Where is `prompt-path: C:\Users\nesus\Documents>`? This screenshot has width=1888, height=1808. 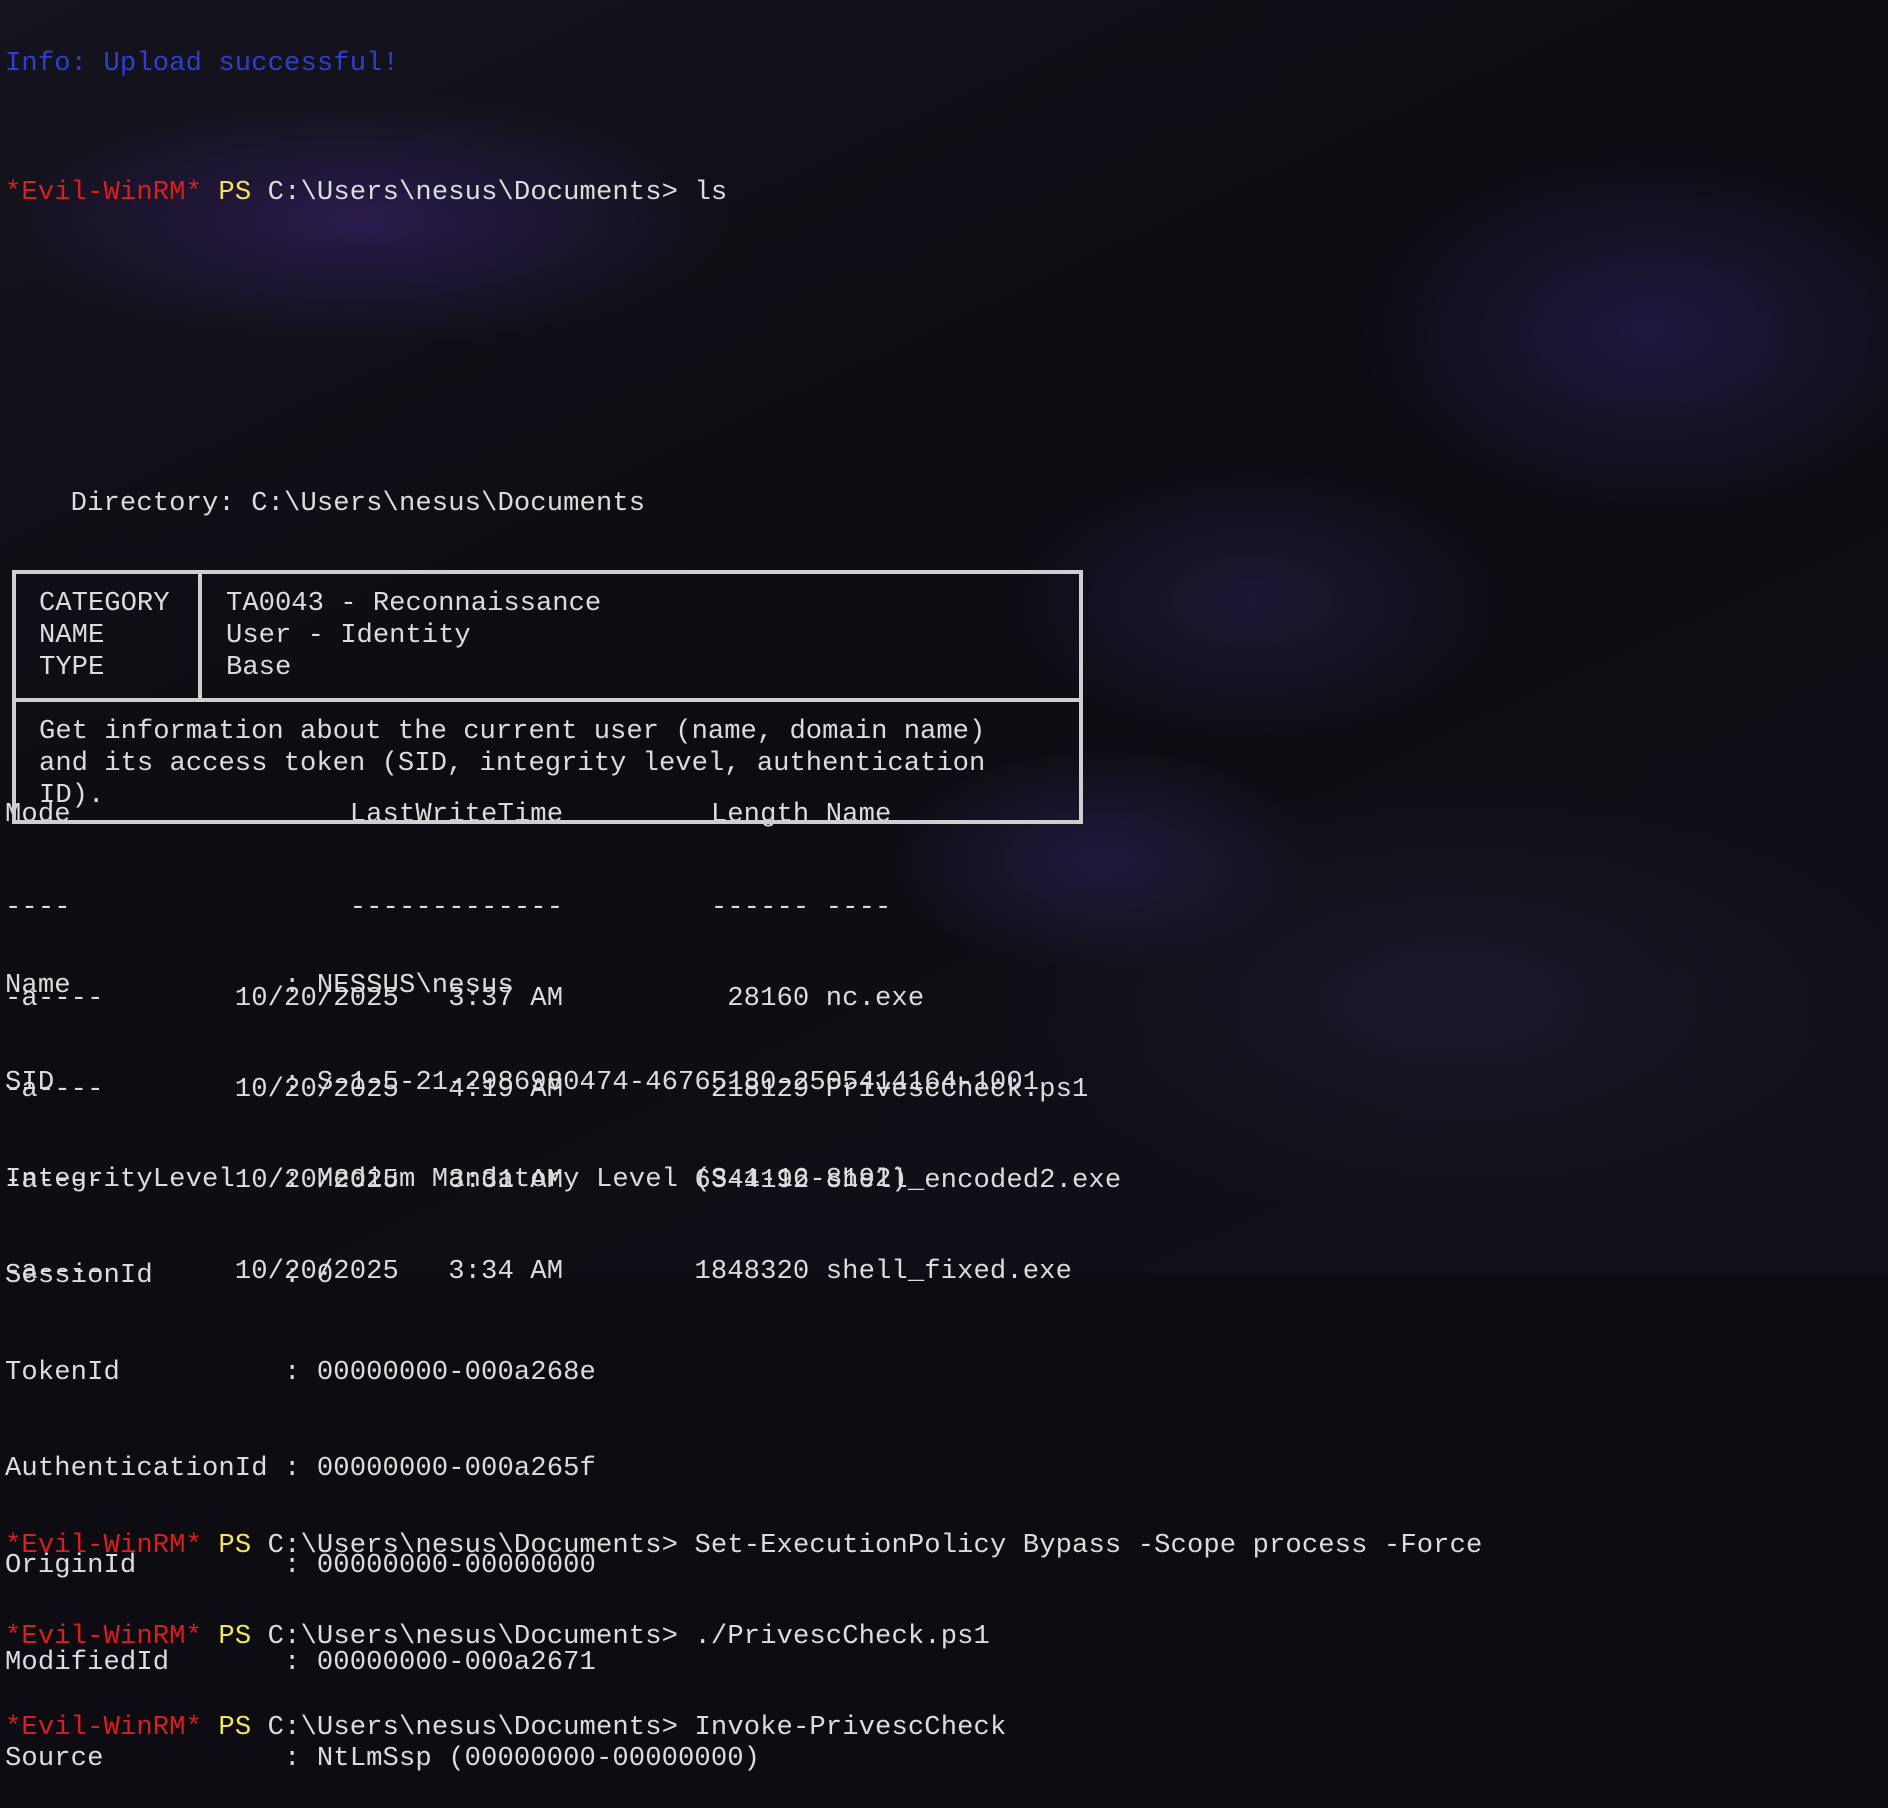
prompt-path: C:\Users\nesus\Documents> is located at coordinates (473, 193).